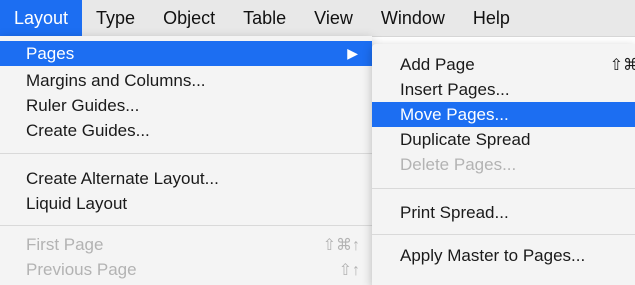 The image size is (635, 285). Describe the element at coordinates (186, 203) in the screenshot. I see `menu-item-liquid-layout: Liquid Layout` at that location.